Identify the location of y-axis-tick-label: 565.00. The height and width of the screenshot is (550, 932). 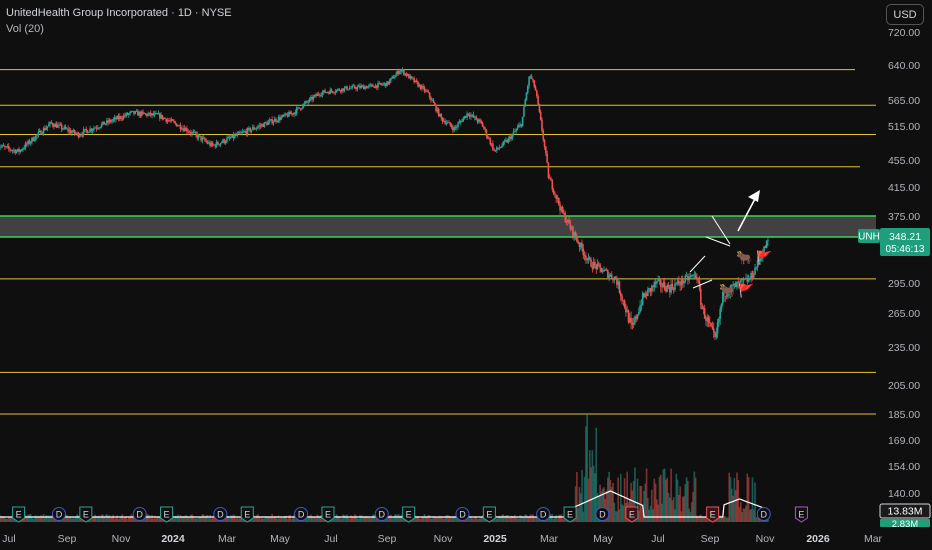
(904, 101).